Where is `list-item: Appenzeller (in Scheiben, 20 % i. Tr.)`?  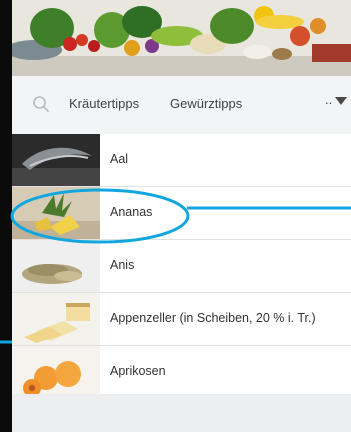 list-item: Appenzeller (in Scheiben, 20 % i. Tr.) is located at coordinates (181, 319).